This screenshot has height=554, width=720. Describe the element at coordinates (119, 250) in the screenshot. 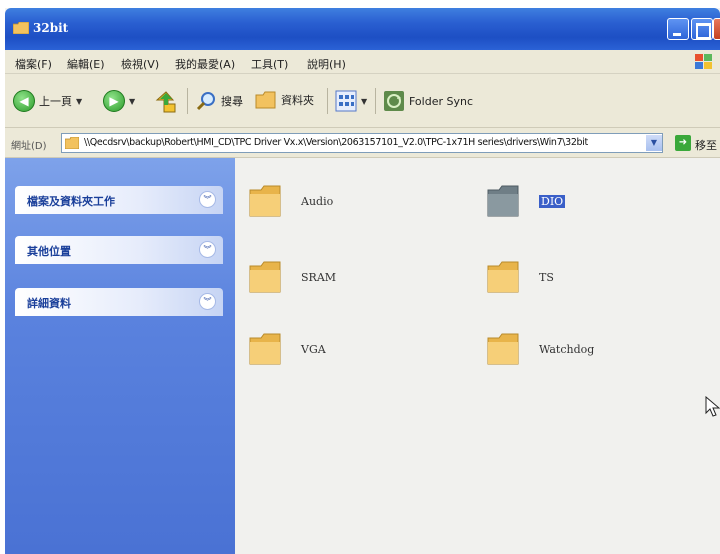

I see `task-group-other-places: 其他位置 ︾` at that location.